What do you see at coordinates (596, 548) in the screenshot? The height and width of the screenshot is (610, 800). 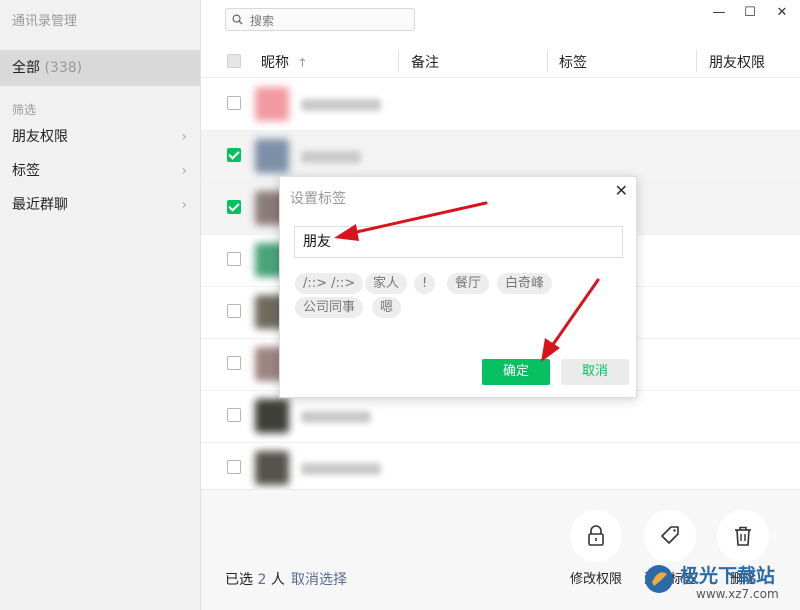 I see `modify-permission-button: 修改权限` at bounding box center [596, 548].